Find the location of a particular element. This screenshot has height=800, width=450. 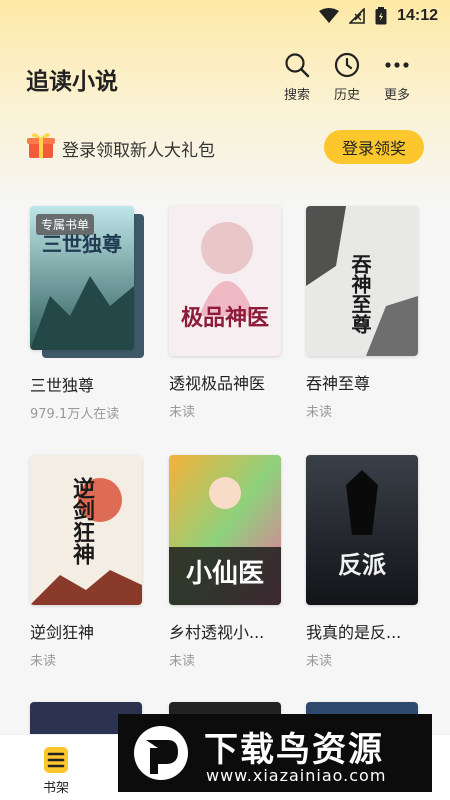

more-label: 更多 is located at coordinates (396, 95).